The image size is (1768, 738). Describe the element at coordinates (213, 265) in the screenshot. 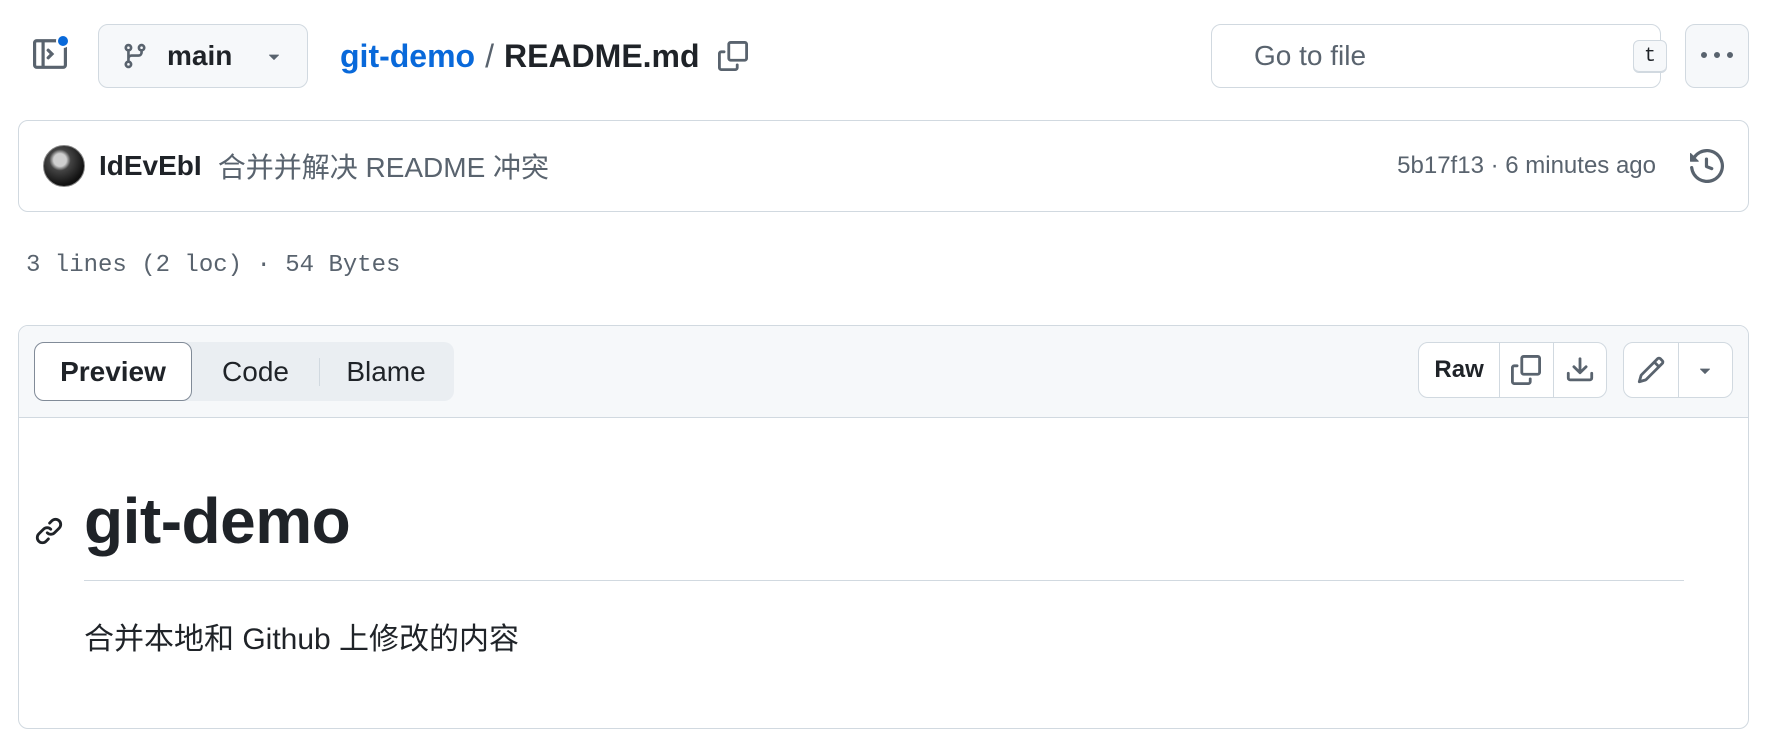

I see `file-stats: 3 lines (2 loc) · 54 Bytes` at that location.